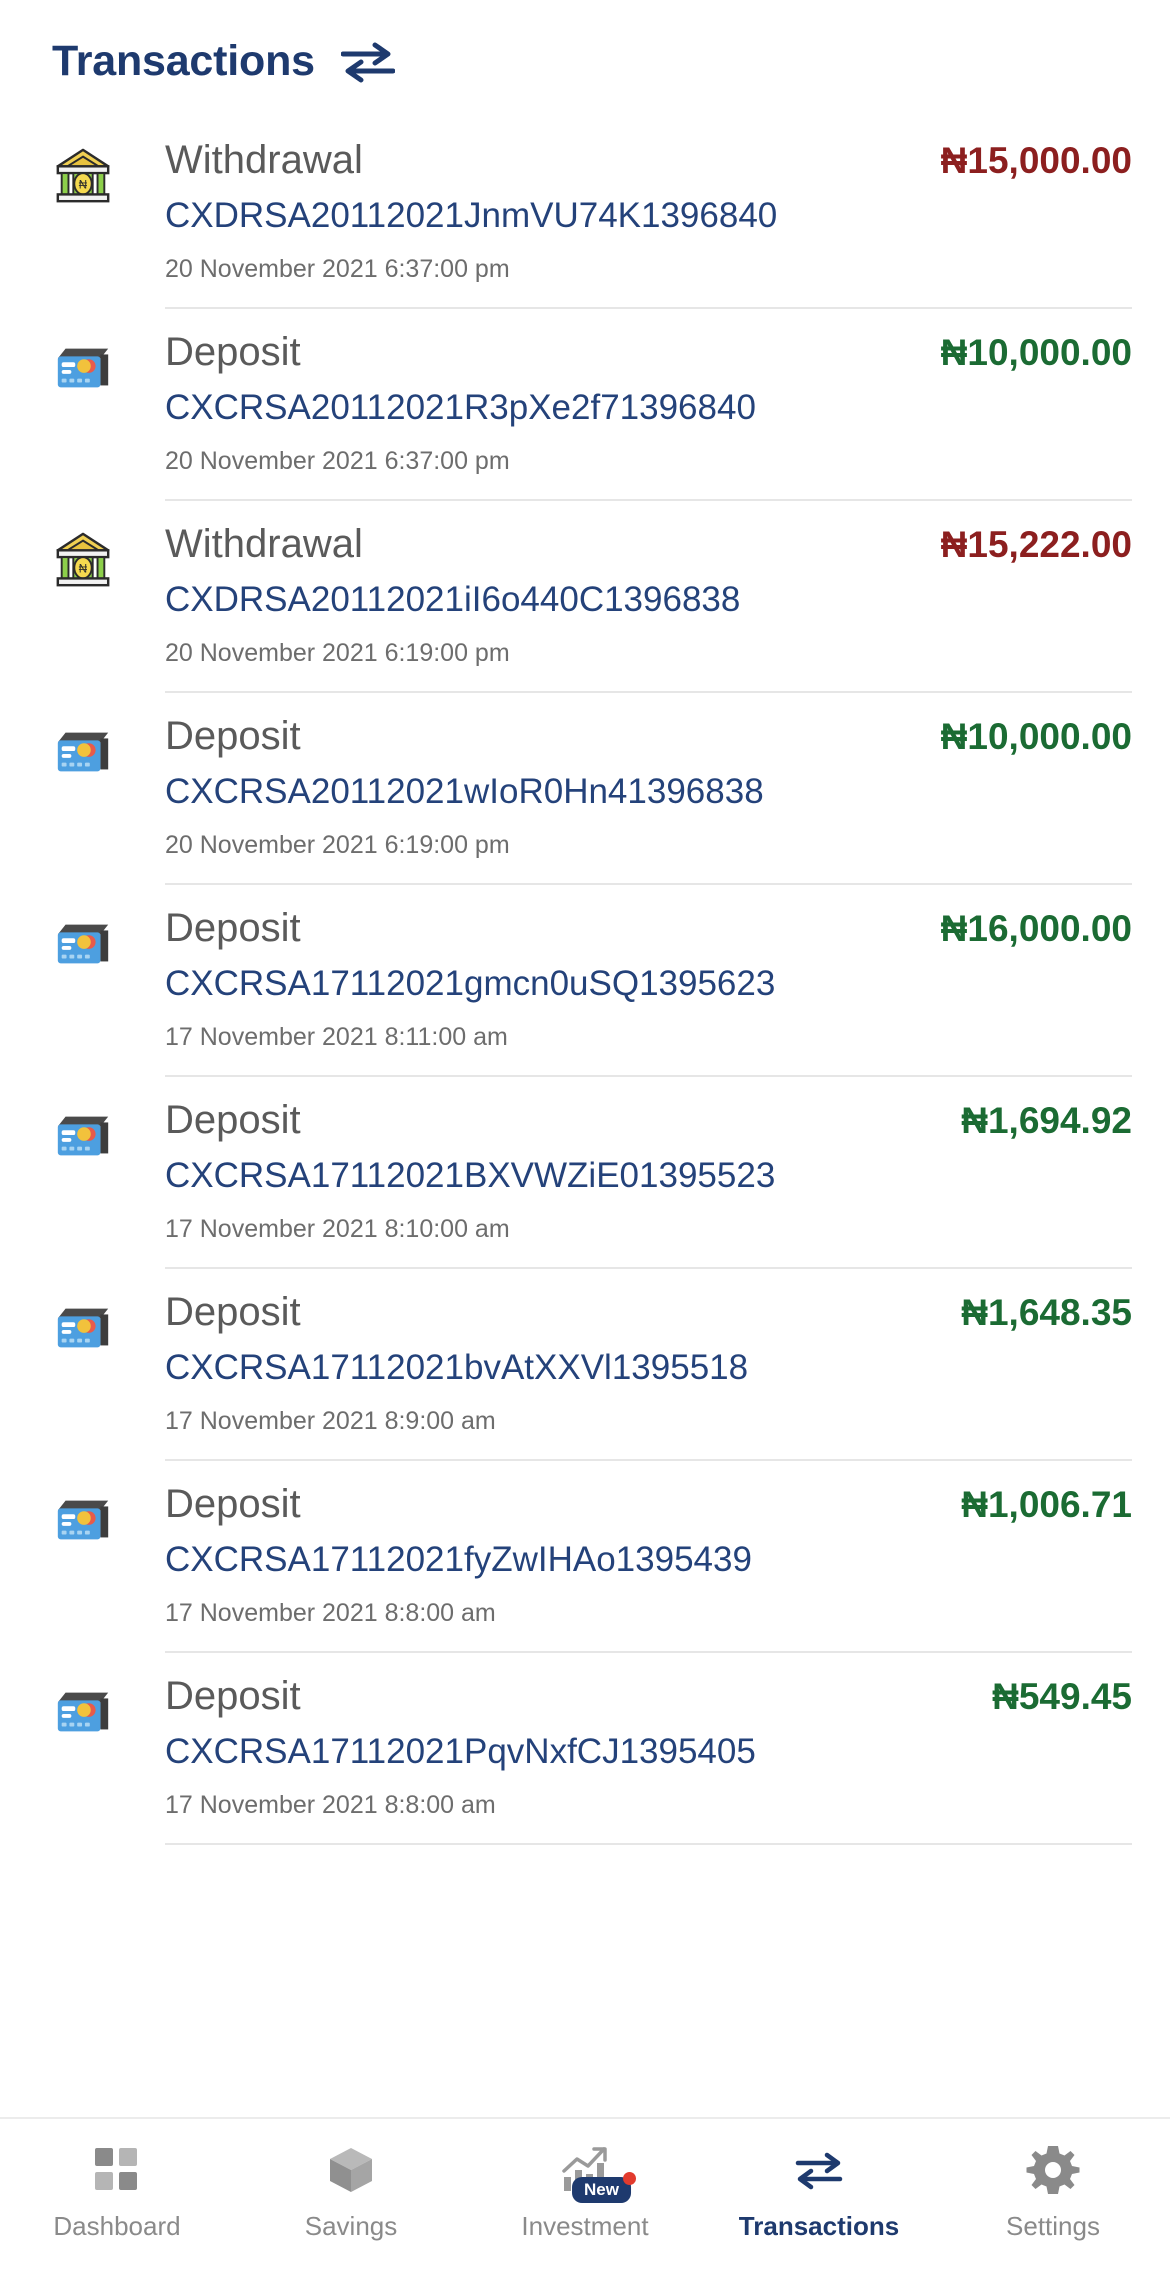 The image size is (1170, 2283). I want to click on swap-arrows-icon, so click(367, 62).